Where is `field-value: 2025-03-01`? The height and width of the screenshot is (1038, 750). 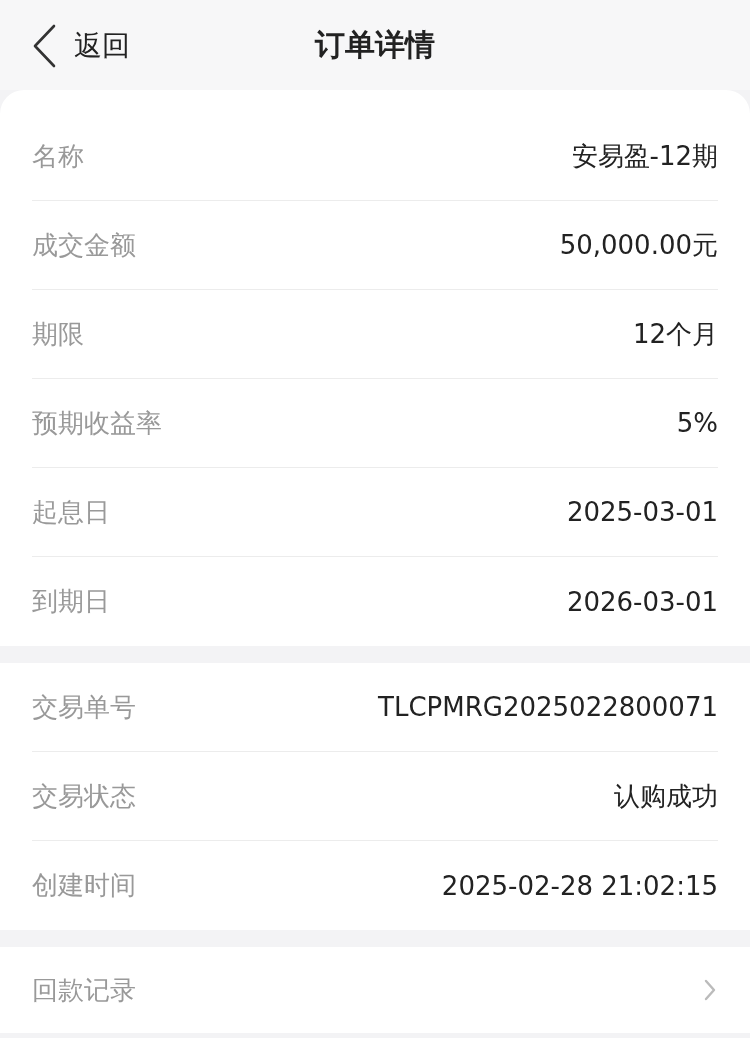 field-value: 2025-03-01 is located at coordinates (642, 512).